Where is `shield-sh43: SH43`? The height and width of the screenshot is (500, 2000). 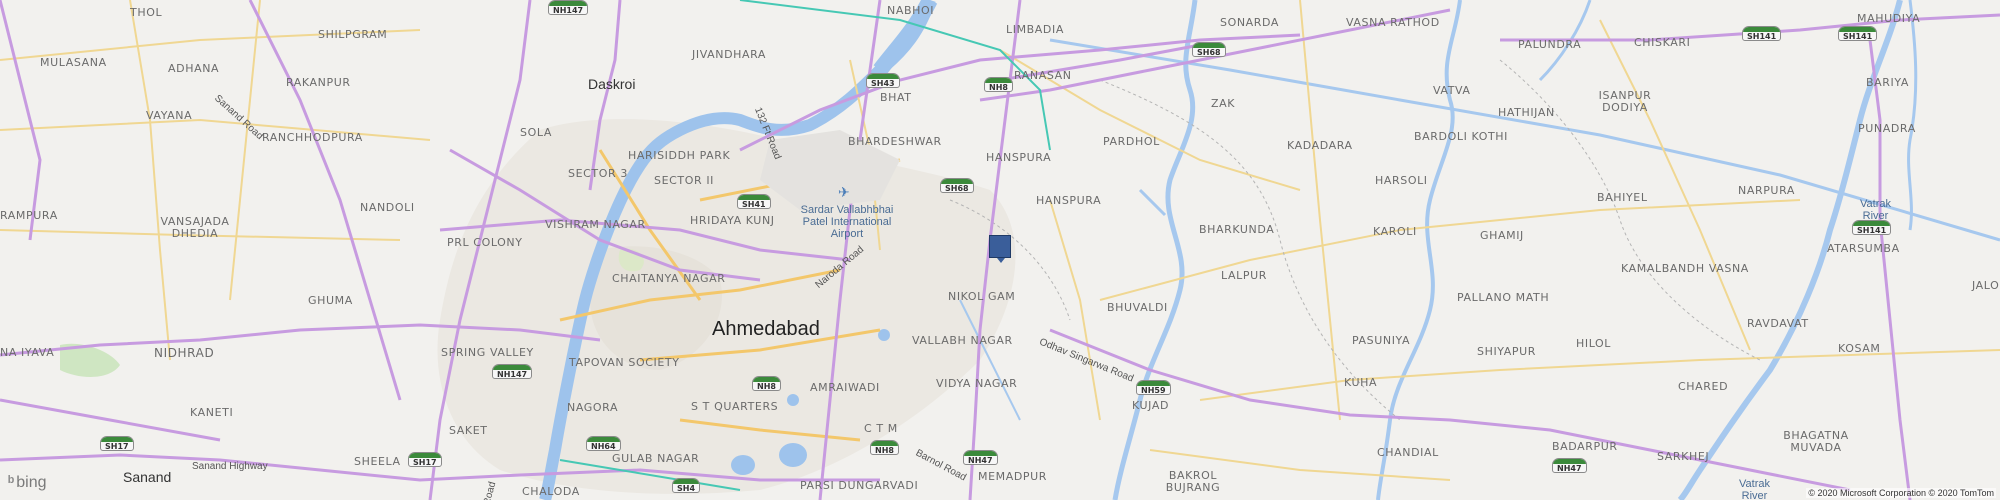
shield-sh43: SH43 is located at coordinates (883, 80).